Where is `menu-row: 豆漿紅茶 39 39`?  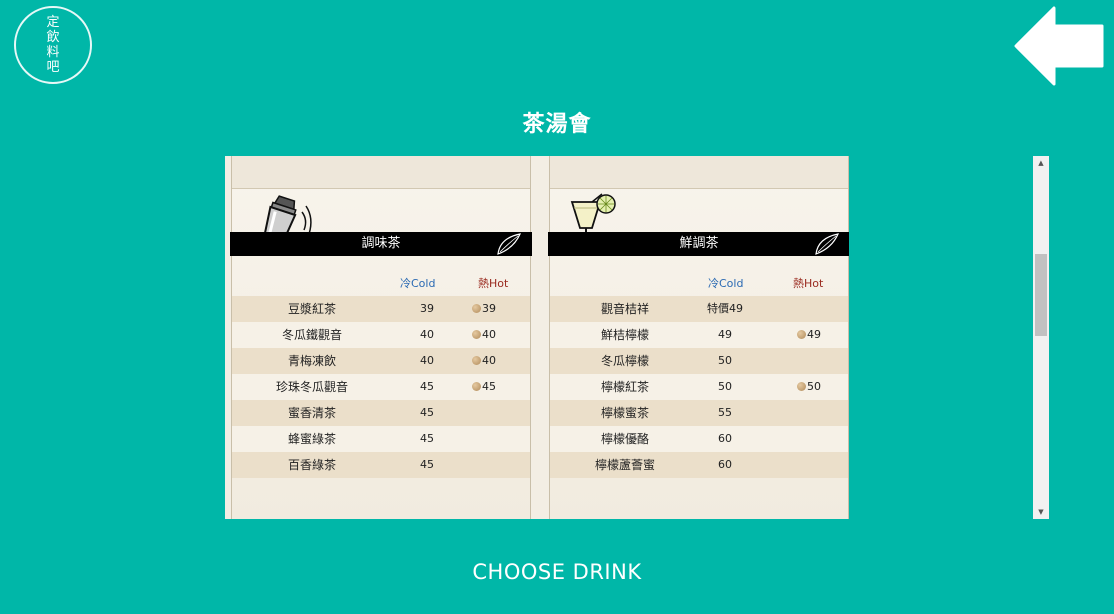
menu-row: 豆漿紅茶 39 39 is located at coordinates (381, 309).